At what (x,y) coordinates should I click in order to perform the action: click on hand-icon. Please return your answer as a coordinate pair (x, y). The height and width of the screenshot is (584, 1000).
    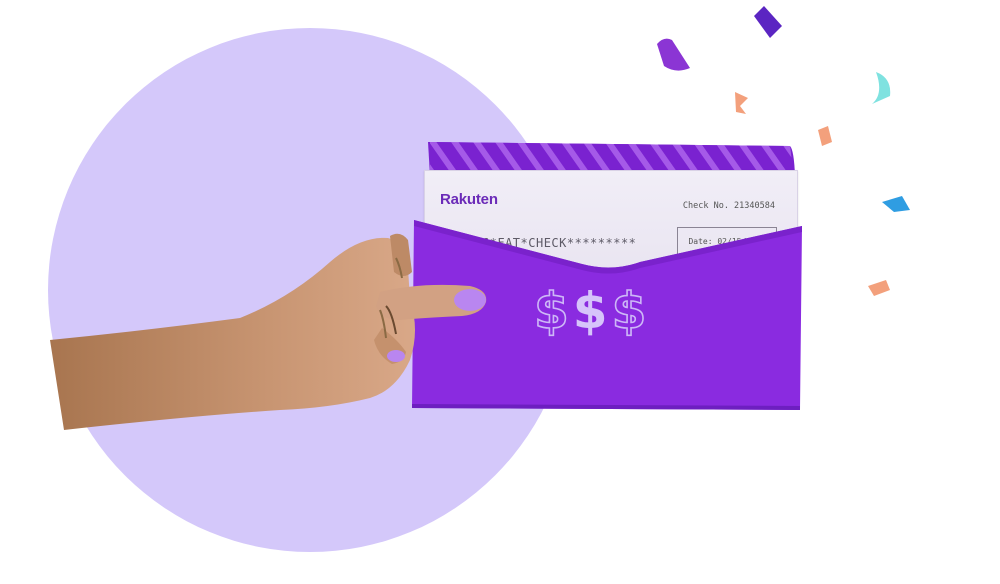
    Looking at the image, I should click on (268, 331).